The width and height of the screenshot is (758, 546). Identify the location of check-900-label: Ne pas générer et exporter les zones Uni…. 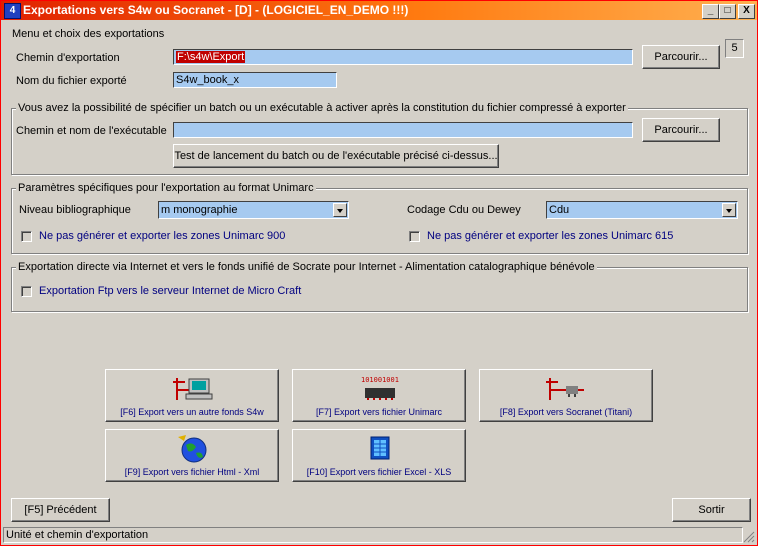
(162, 236).